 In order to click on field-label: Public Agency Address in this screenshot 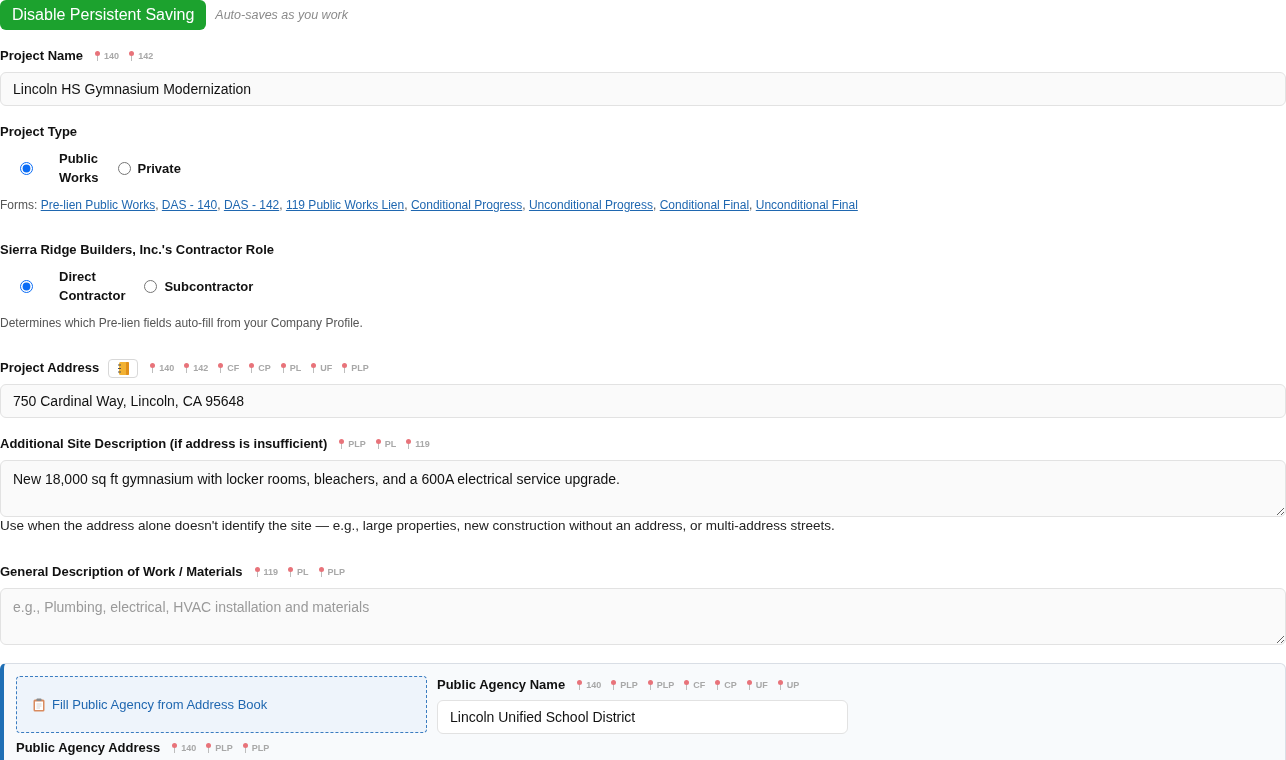, I will do `click(88, 748)`.